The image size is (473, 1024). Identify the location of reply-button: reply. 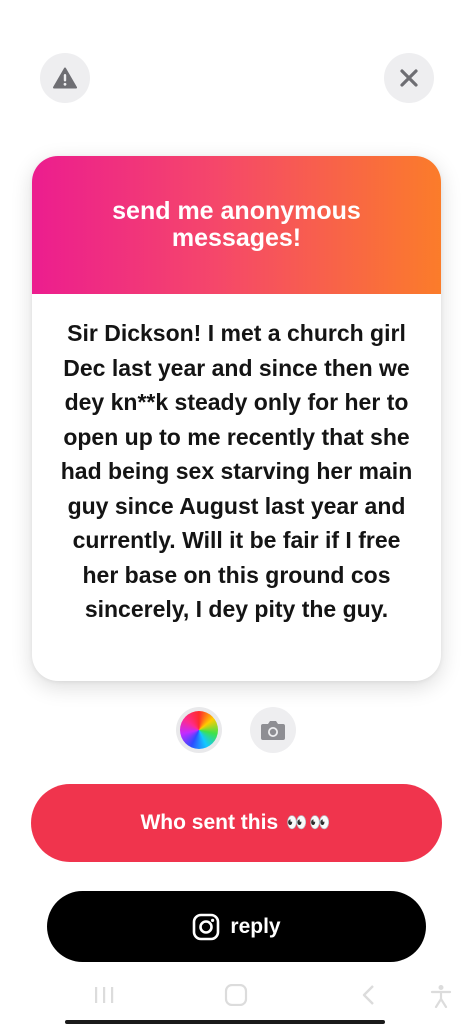
(236, 926).